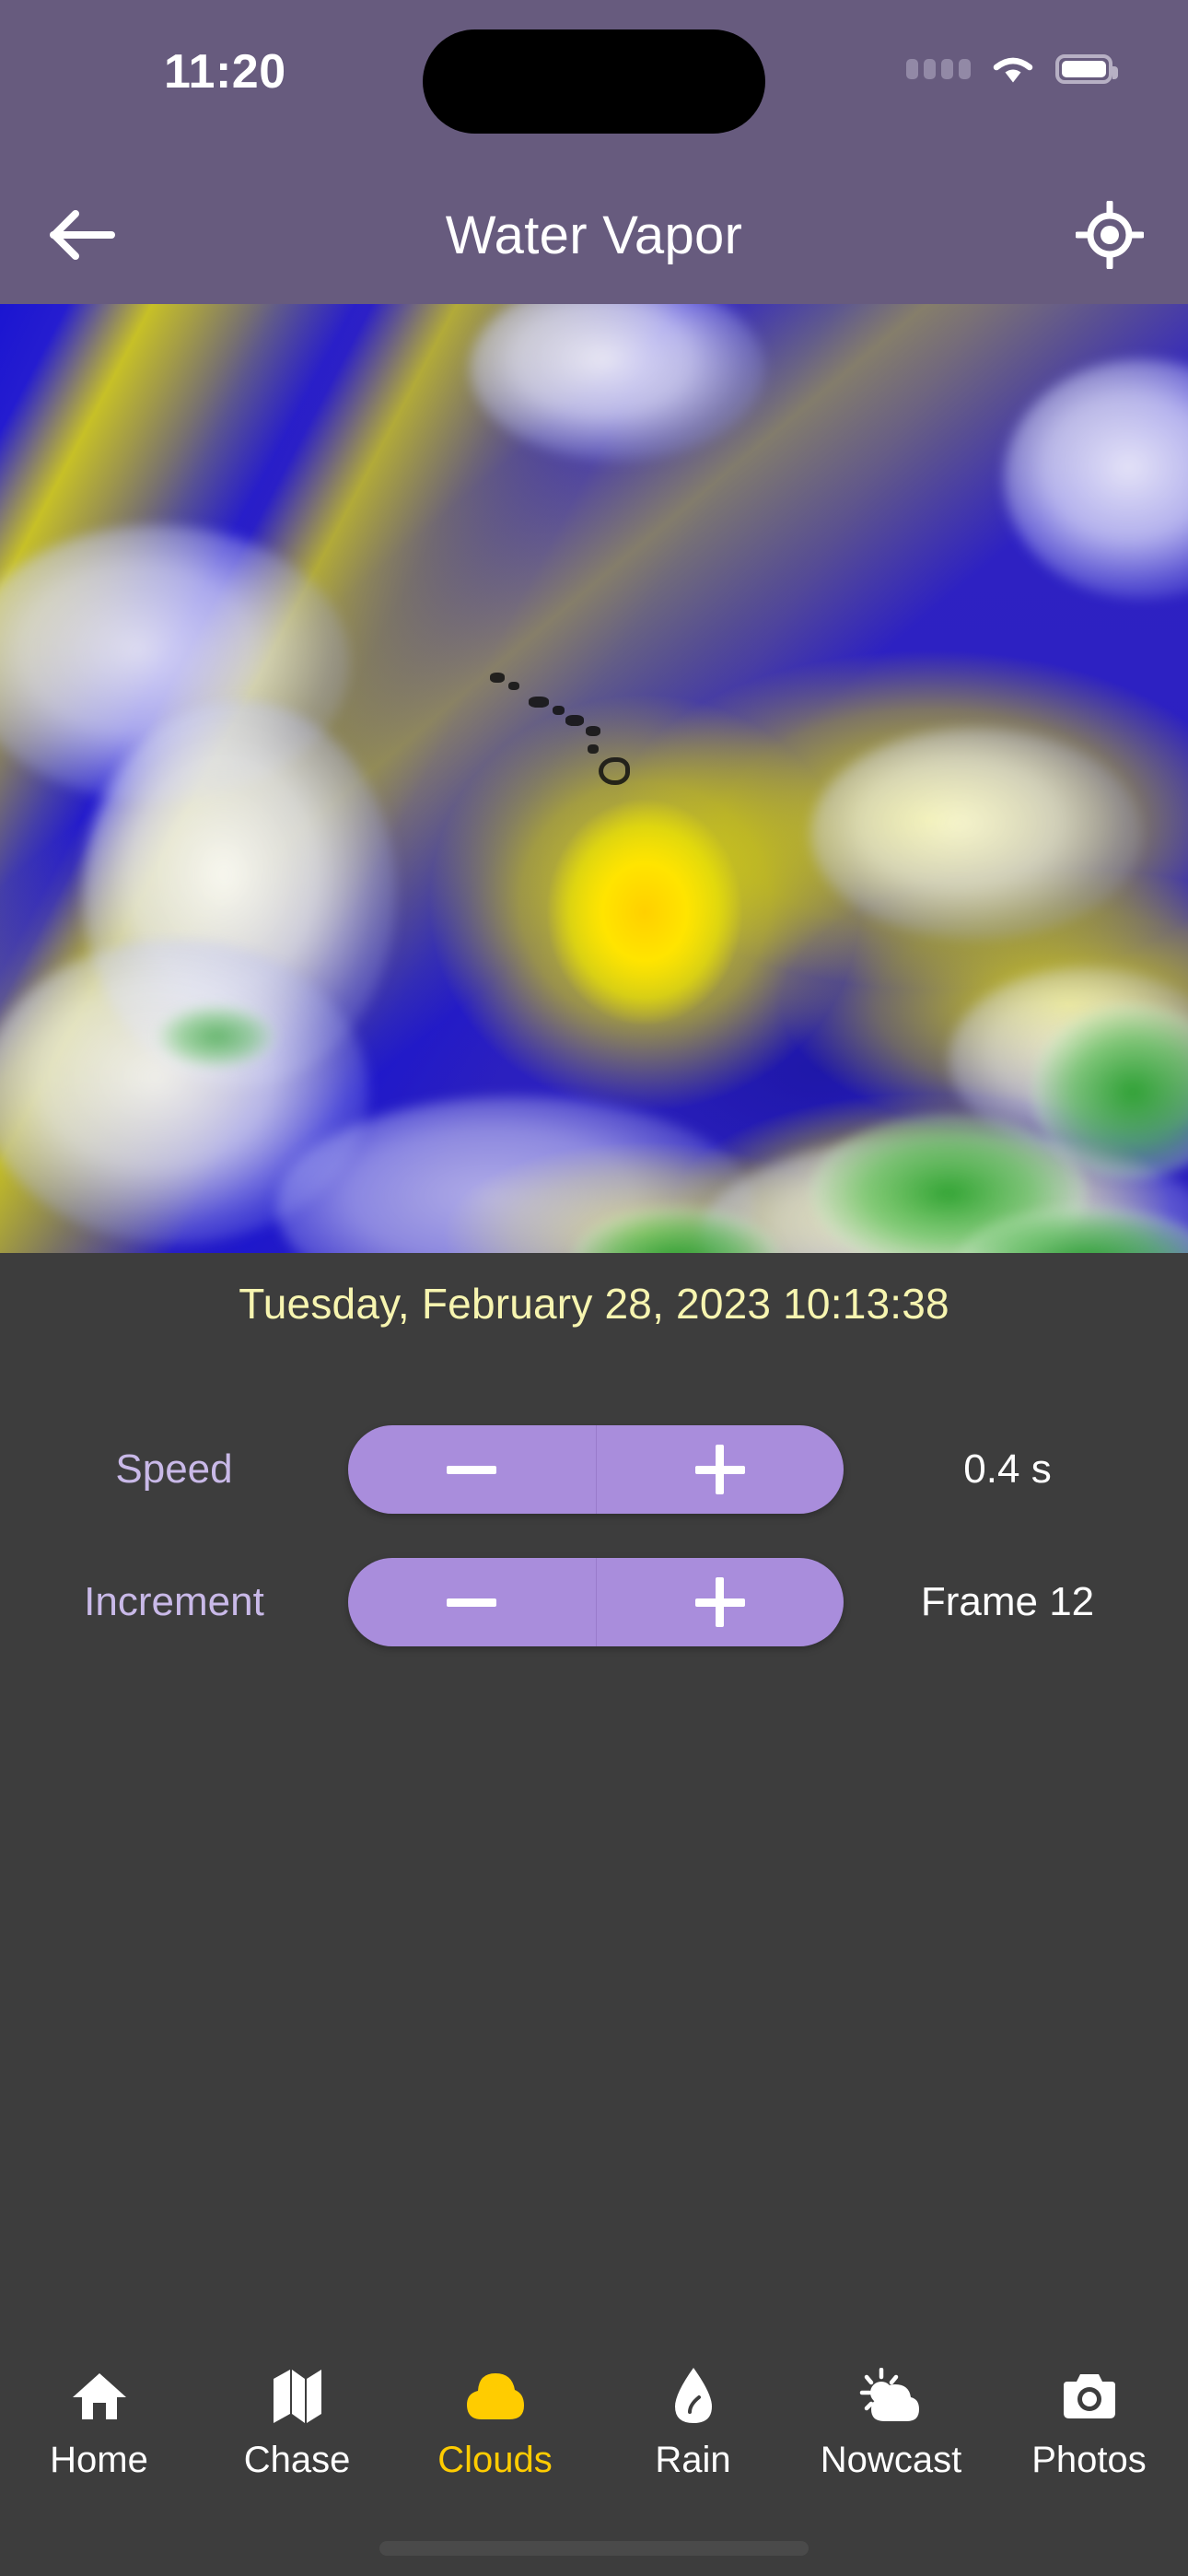 Image resolution: width=1188 pixels, height=2576 pixels. What do you see at coordinates (693, 2460) in the screenshot?
I see `tab-rain-label: Rain` at bounding box center [693, 2460].